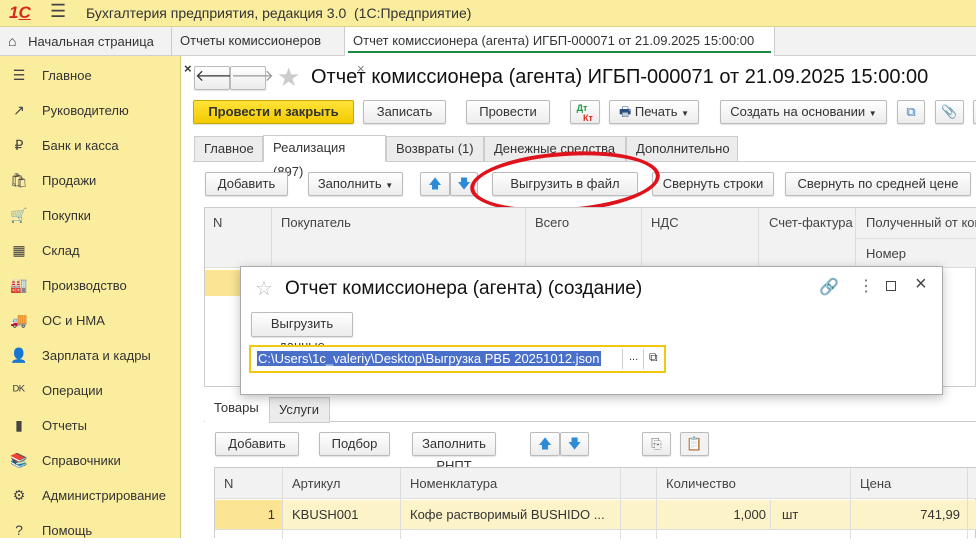  Describe the element at coordinates (19, 110) in the screenshot. I see `chart-trend-icon: ↗` at that location.